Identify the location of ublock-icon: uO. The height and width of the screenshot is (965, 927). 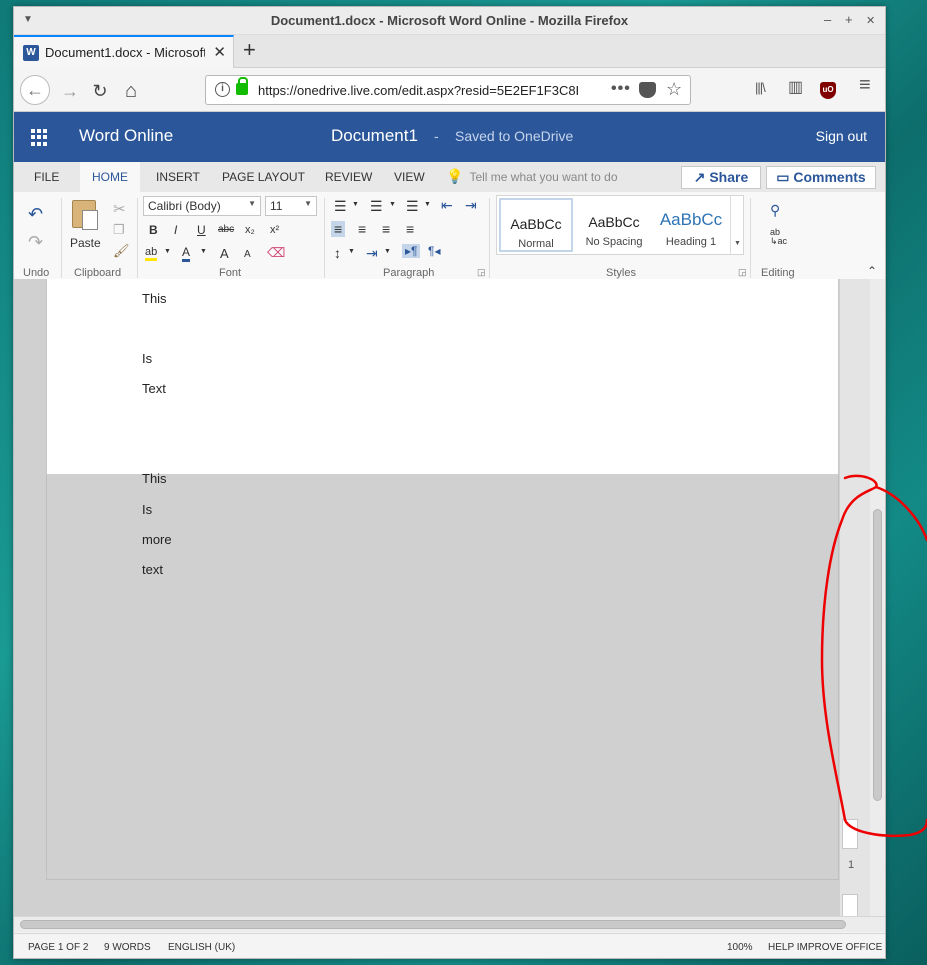
(828, 90).